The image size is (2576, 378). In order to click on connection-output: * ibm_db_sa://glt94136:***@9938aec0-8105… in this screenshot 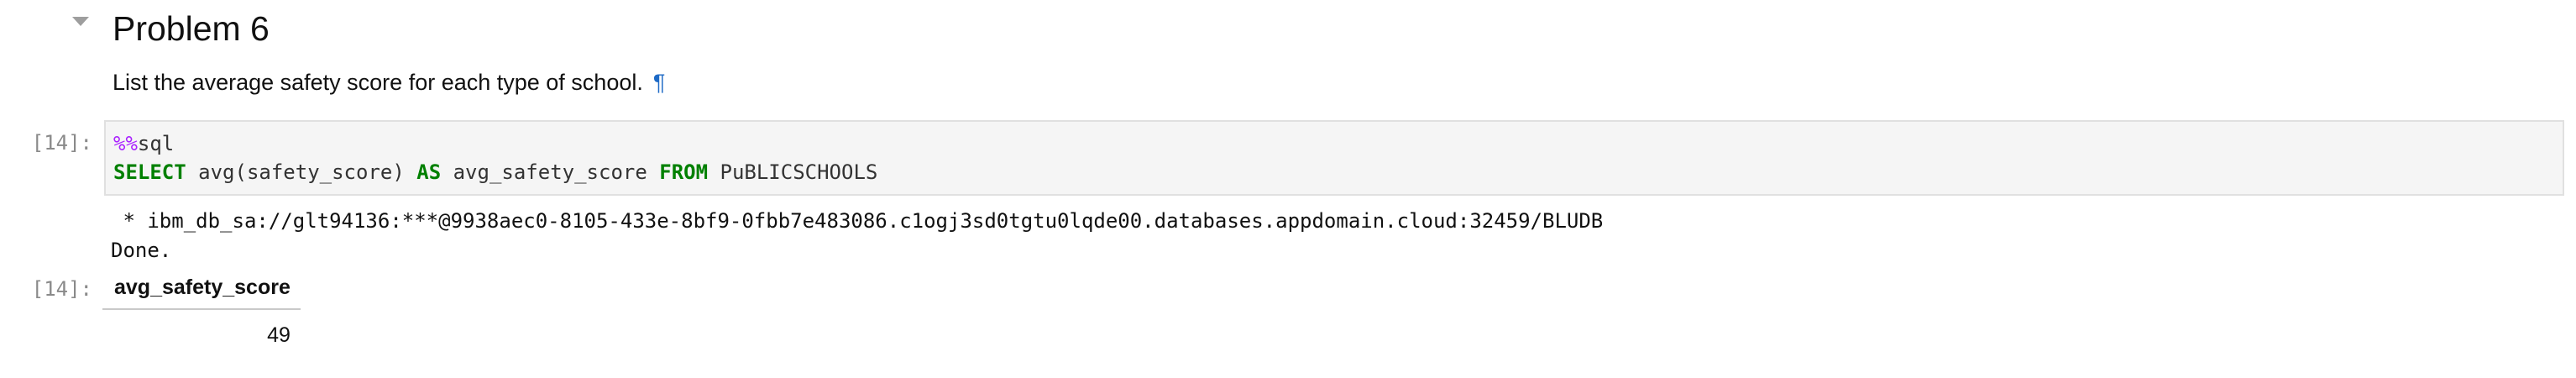, I will do `click(857, 221)`.